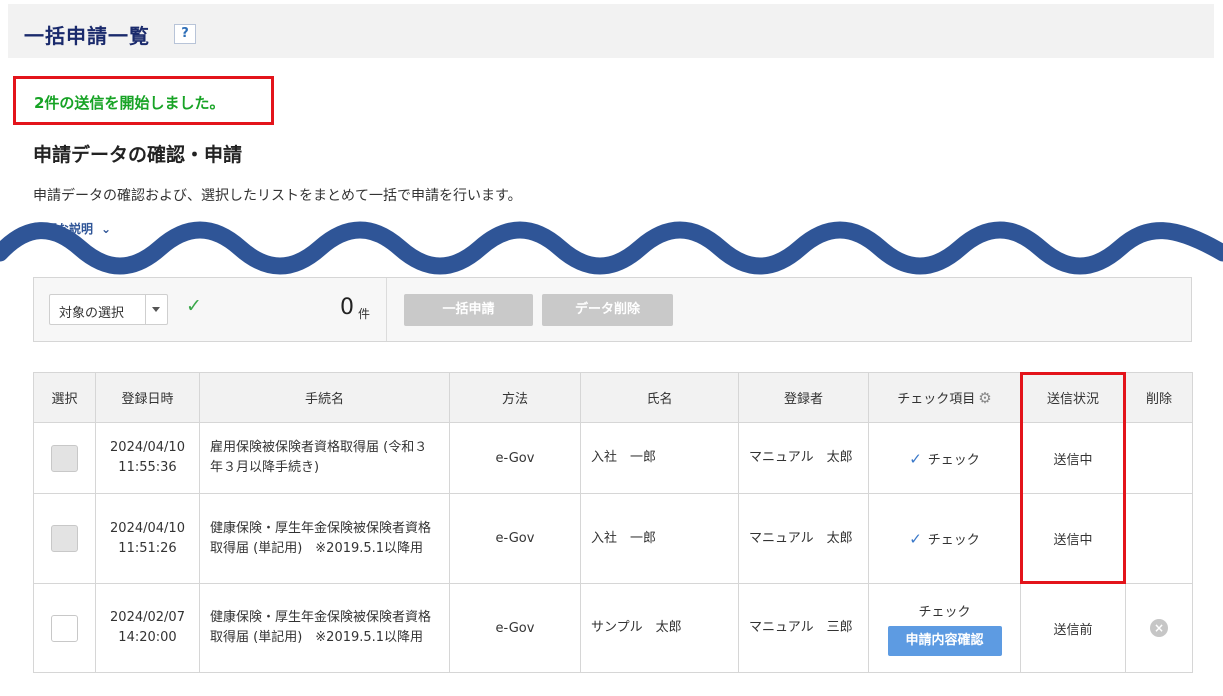 The height and width of the screenshot is (696, 1223). I want to click on toolbar: 対象の選択 ✓ 0 件 一括申請 データ削除, so click(612, 309).